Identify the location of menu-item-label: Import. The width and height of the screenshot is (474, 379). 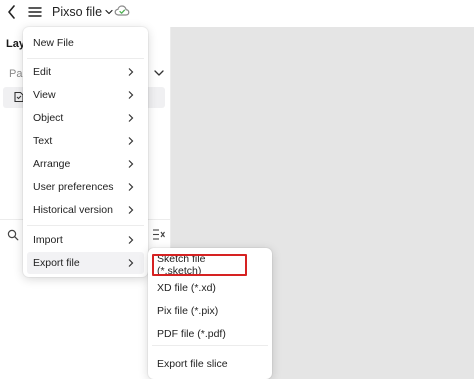
(48, 240).